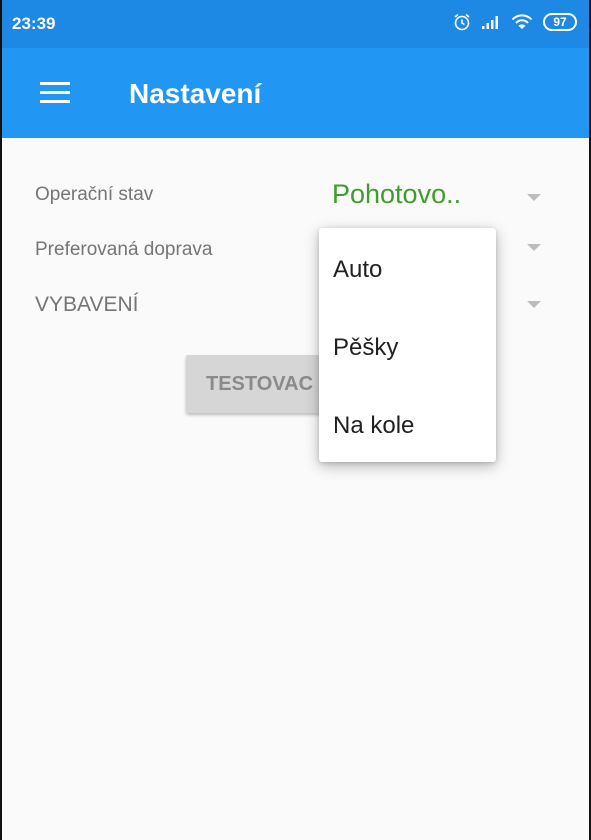  What do you see at coordinates (522, 21) in the screenshot?
I see `wifi-icon` at bounding box center [522, 21].